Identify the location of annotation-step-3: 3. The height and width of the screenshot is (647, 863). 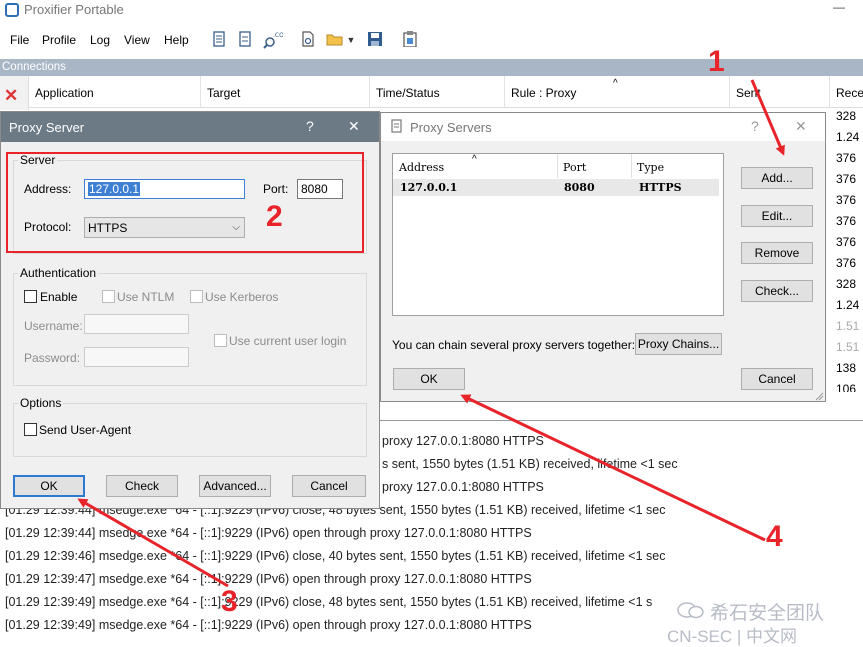
(229, 601).